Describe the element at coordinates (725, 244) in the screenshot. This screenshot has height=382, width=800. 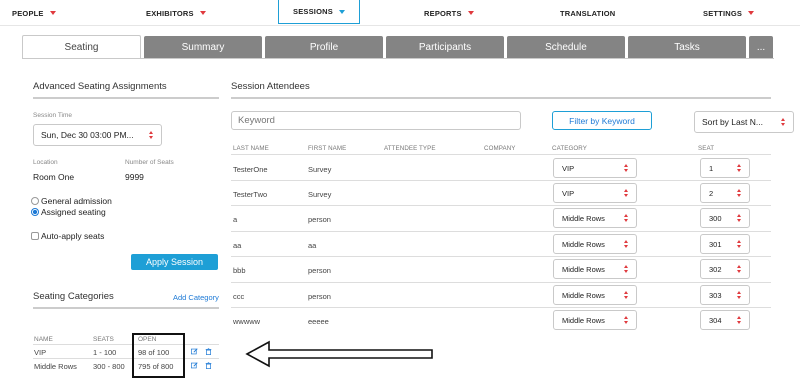
I see `seat-select: 301` at that location.